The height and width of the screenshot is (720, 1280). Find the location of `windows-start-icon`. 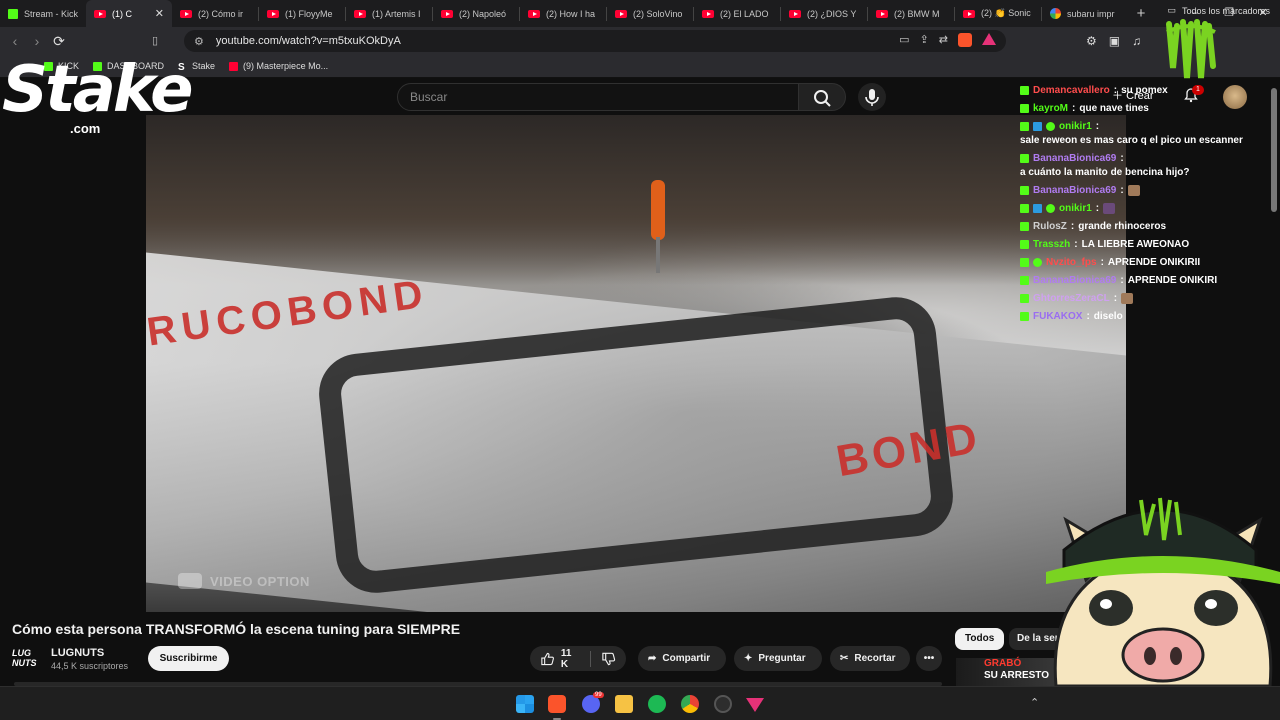

windows-start-icon is located at coordinates (525, 704).